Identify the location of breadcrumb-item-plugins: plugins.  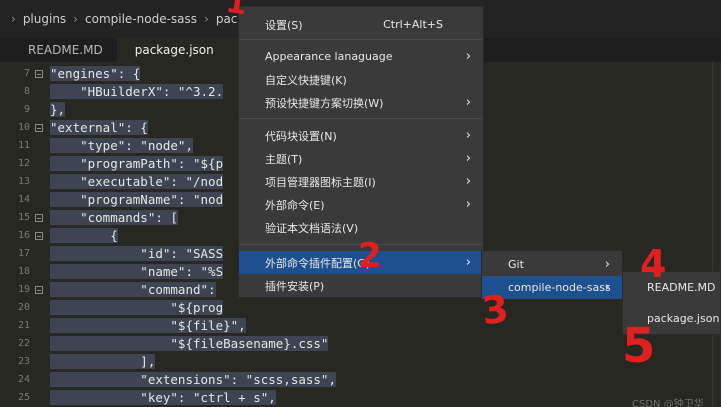
(44, 19).